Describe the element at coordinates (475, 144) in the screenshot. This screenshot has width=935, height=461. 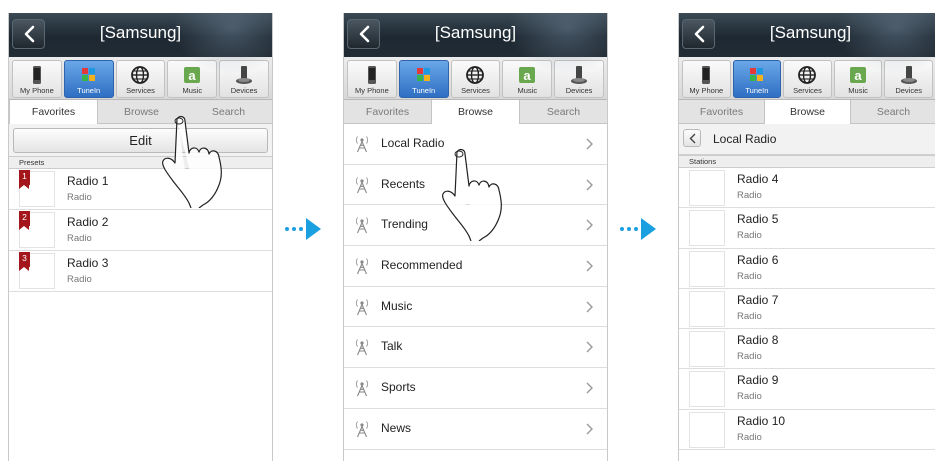
I see `browse-item: Local Radio` at that location.